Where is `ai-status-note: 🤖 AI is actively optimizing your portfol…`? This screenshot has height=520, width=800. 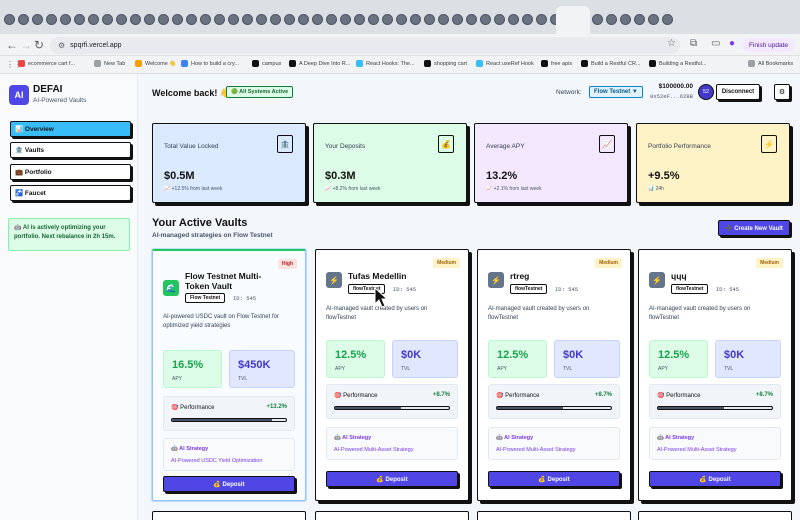
ai-status-note: 🤖 AI is actively optimizing your portfol… is located at coordinates (69, 234).